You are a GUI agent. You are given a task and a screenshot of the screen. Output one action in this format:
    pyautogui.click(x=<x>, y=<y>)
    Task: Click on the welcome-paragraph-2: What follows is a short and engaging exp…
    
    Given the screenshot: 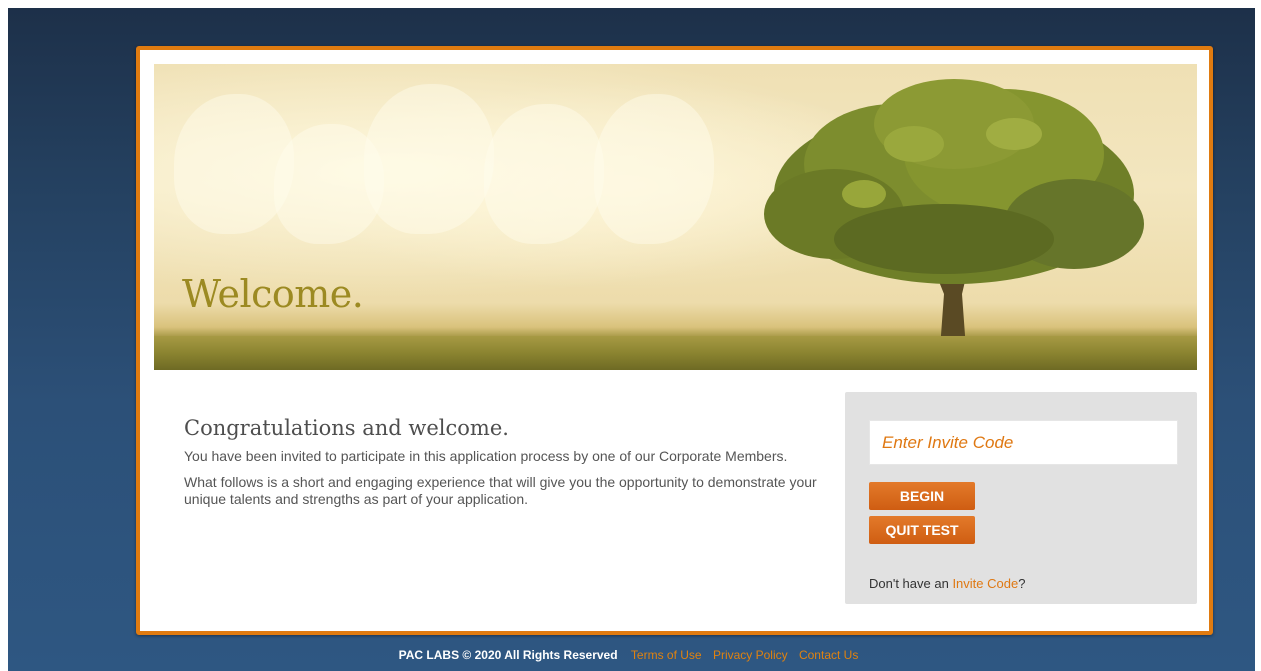 What is the action you would take?
    pyautogui.click(x=500, y=490)
    